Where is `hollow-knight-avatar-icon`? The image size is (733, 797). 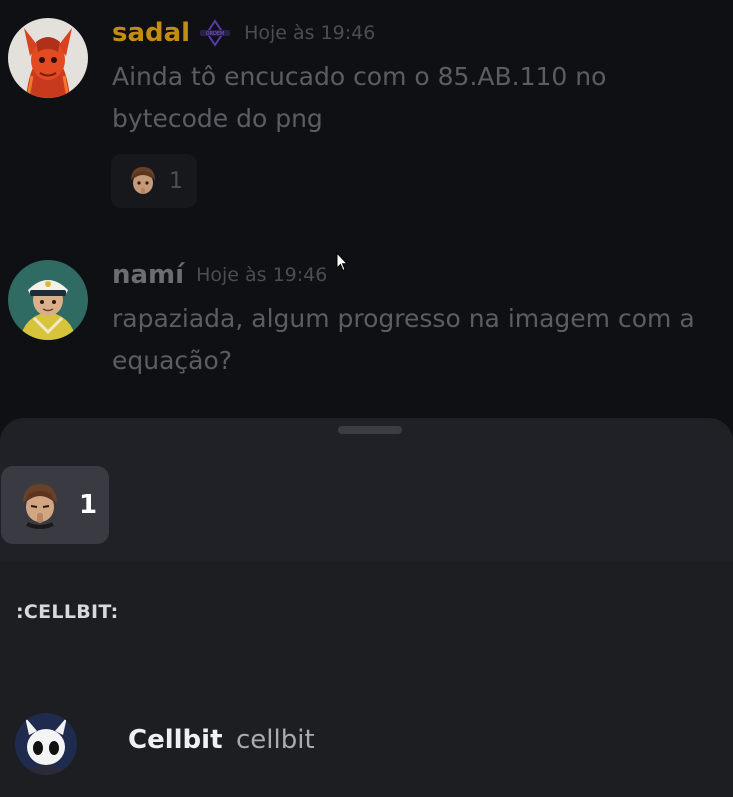 hollow-knight-avatar-icon is located at coordinates (46, 744).